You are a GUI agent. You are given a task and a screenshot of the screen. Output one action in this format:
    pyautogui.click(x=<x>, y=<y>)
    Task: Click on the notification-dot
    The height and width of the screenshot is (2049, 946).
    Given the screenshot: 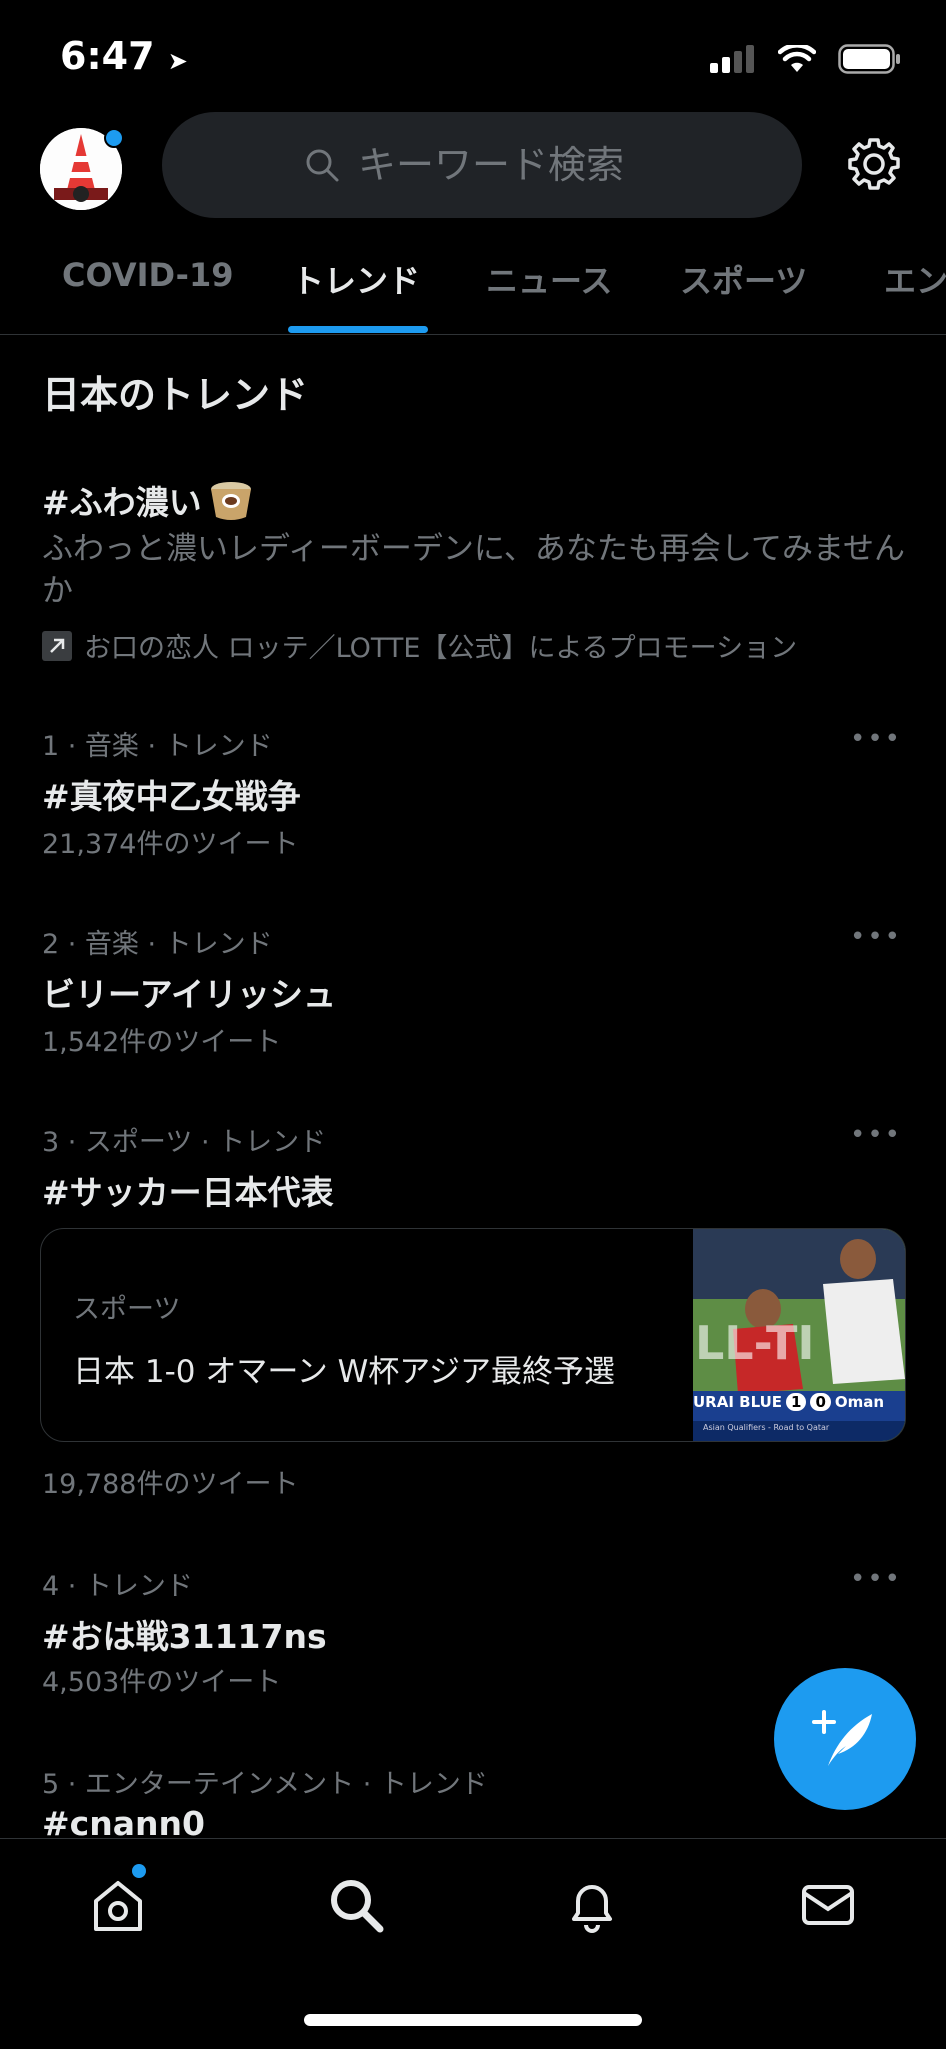 What is the action you would take?
    pyautogui.click(x=114, y=138)
    